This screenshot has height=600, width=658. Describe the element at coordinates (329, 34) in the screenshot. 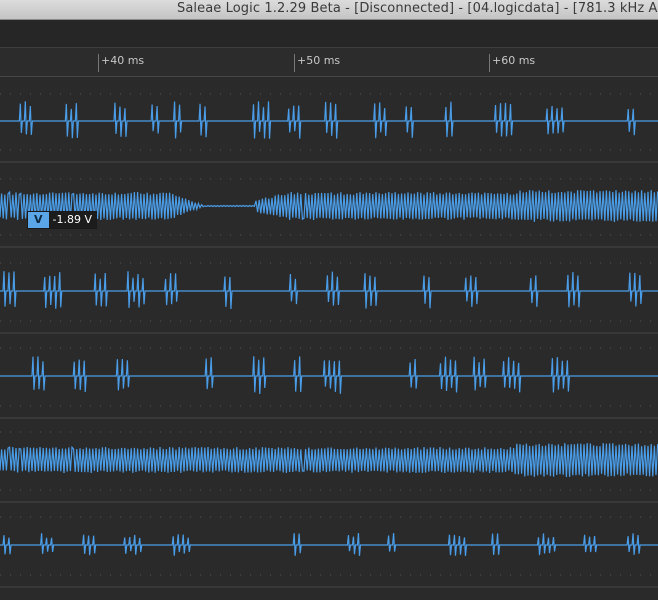

I see `toolbar-strip` at that location.